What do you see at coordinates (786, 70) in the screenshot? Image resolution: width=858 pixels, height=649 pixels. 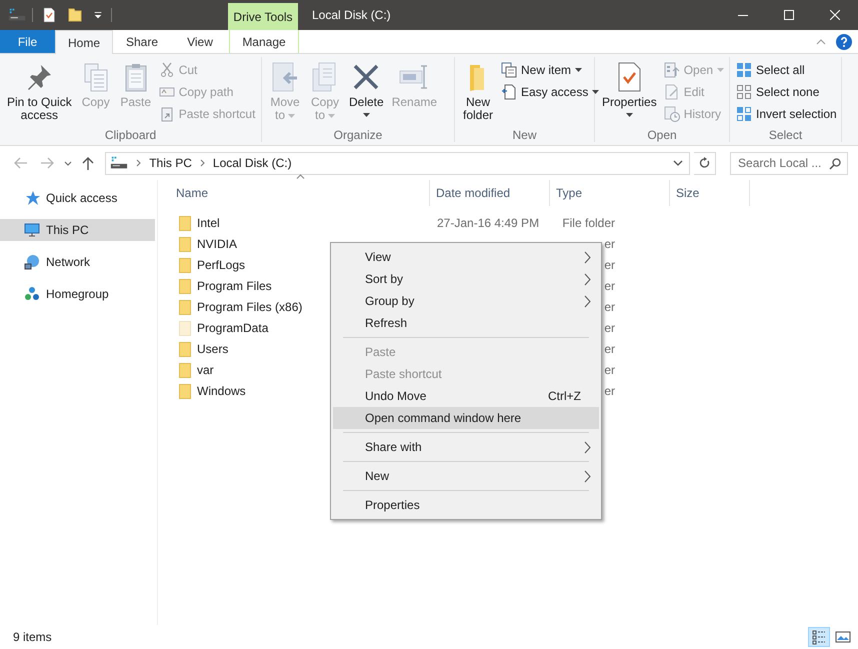 I see `ribbon-button: Select all` at bounding box center [786, 70].